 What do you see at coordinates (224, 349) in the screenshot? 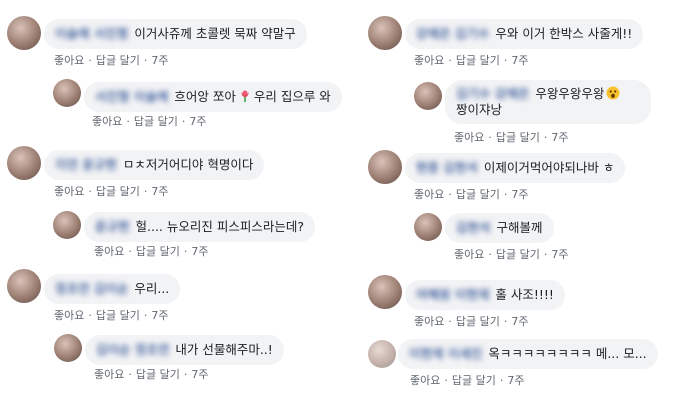
I see `comment-text: 내가 선물해주마..!` at bounding box center [224, 349].